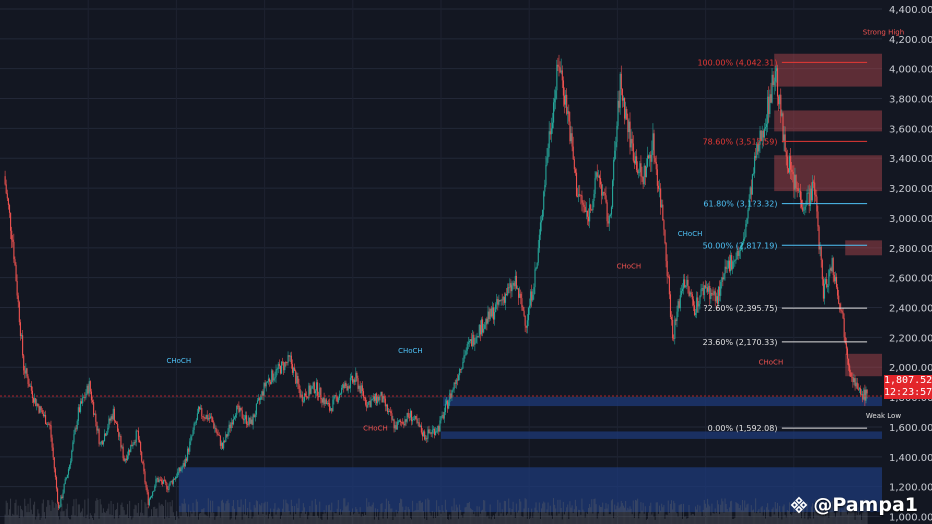 The image size is (932, 524). What do you see at coordinates (179, 361) in the screenshot?
I see `structure-label: CHoCH` at bounding box center [179, 361].